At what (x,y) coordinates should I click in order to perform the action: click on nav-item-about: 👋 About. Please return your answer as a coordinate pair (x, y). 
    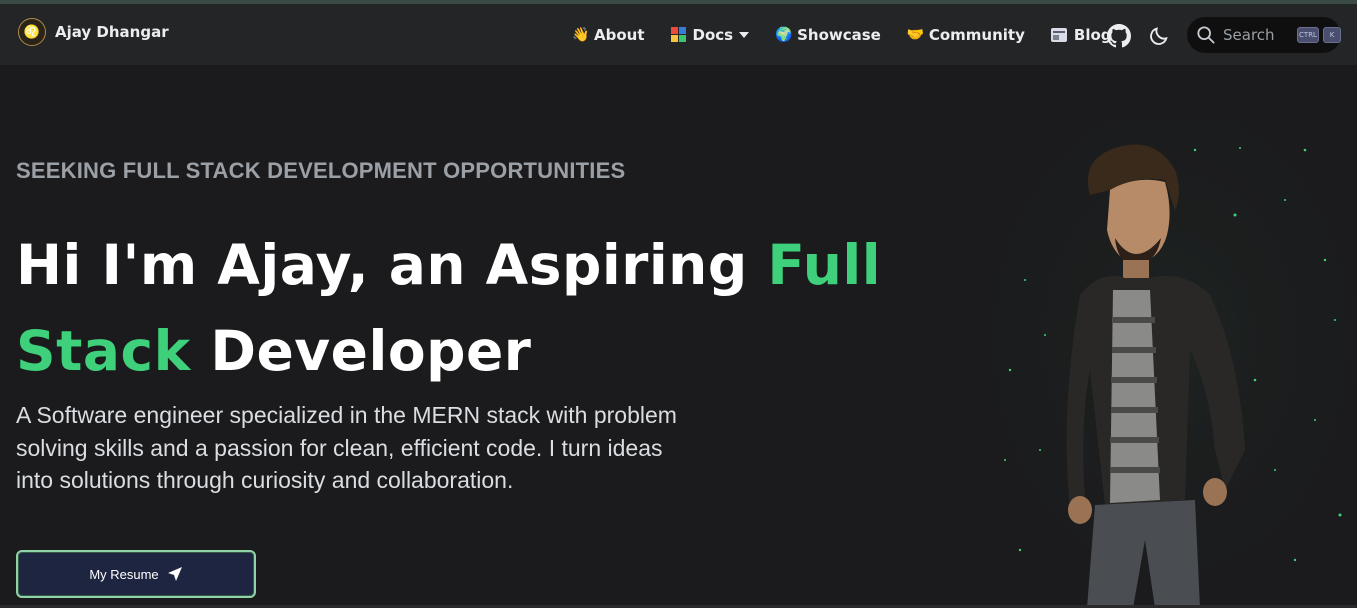
    Looking at the image, I should click on (608, 35).